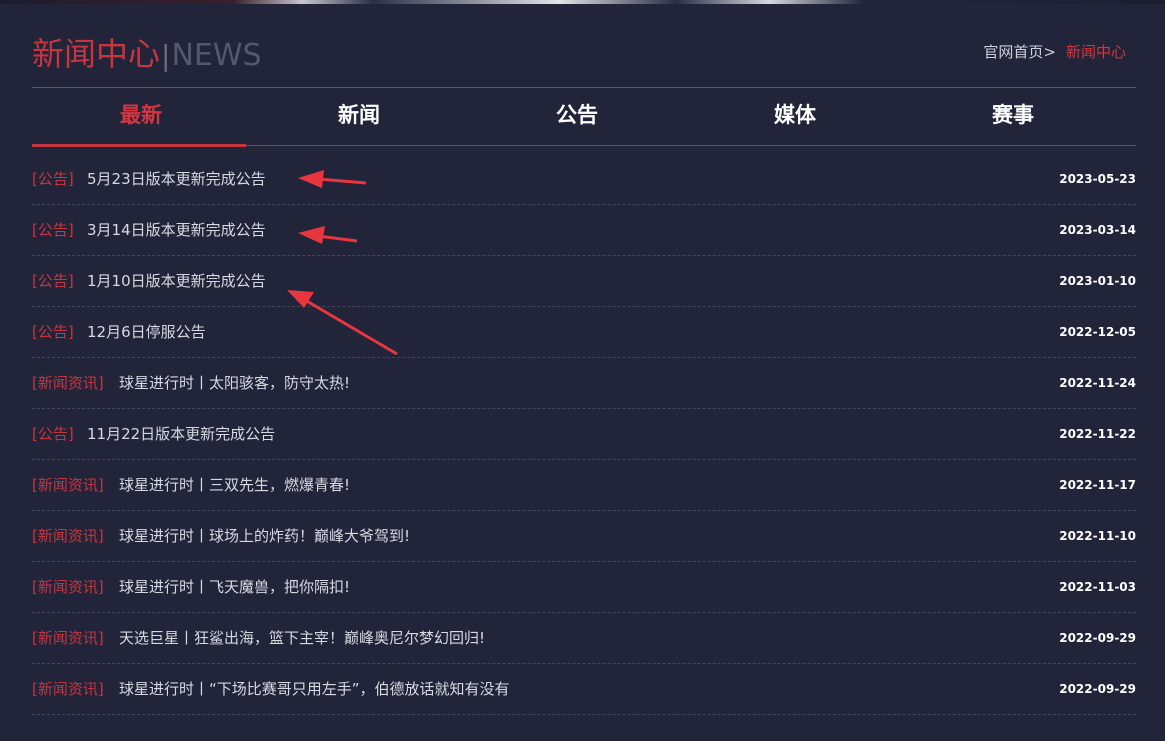  I want to click on news-tabs: 最新 新闻 公告 媒体 赛事, so click(584, 117).